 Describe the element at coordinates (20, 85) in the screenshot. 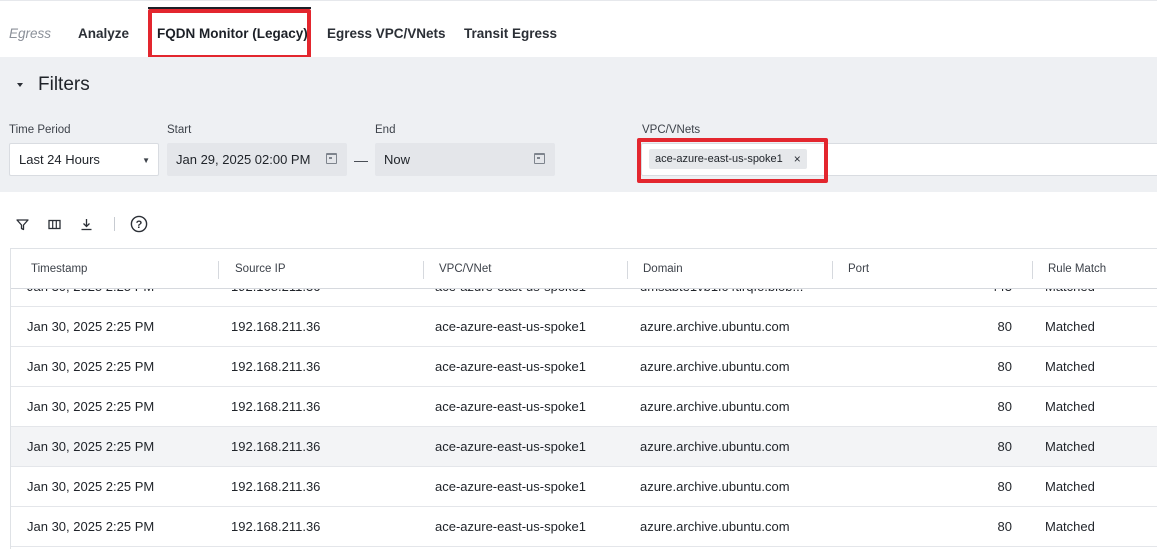

I see `collapse-caret-icon` at that location.